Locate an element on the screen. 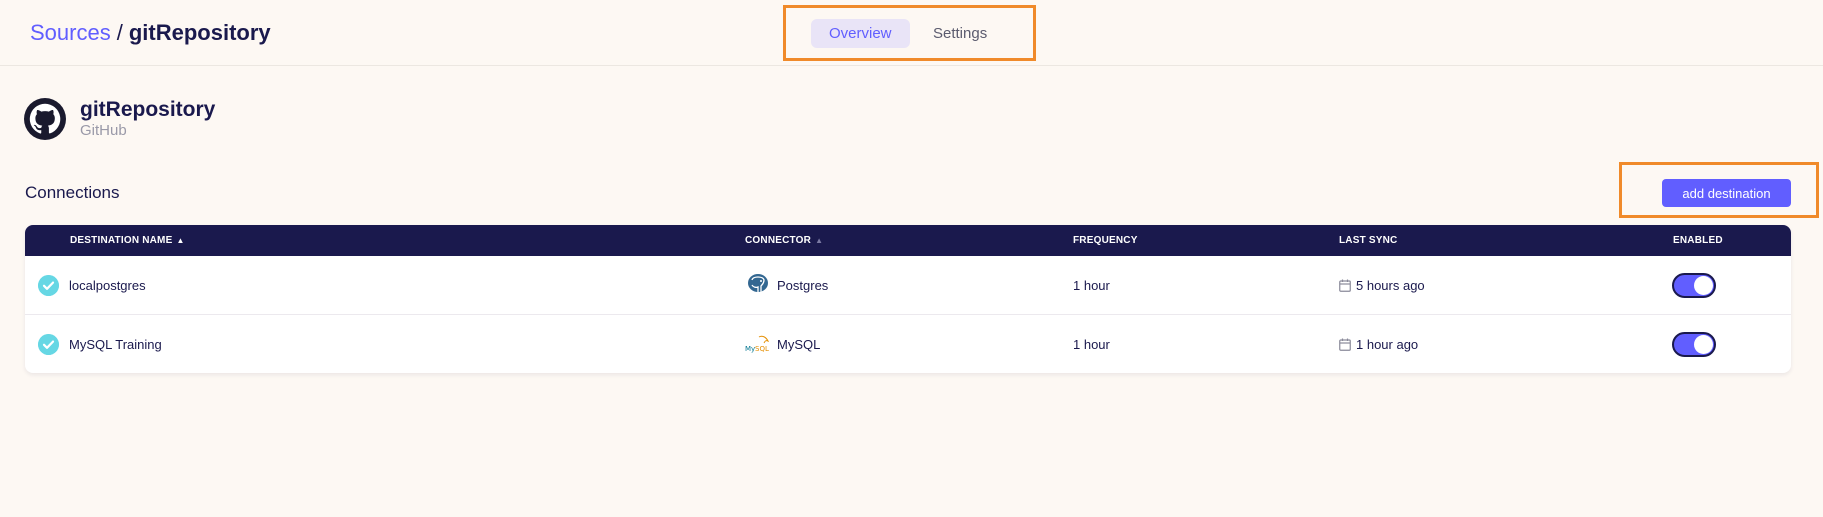 Image resolution: width=1823 pixels, height=517 pixels. destination-name: MySQL Training is located at coordinates (115, 344).